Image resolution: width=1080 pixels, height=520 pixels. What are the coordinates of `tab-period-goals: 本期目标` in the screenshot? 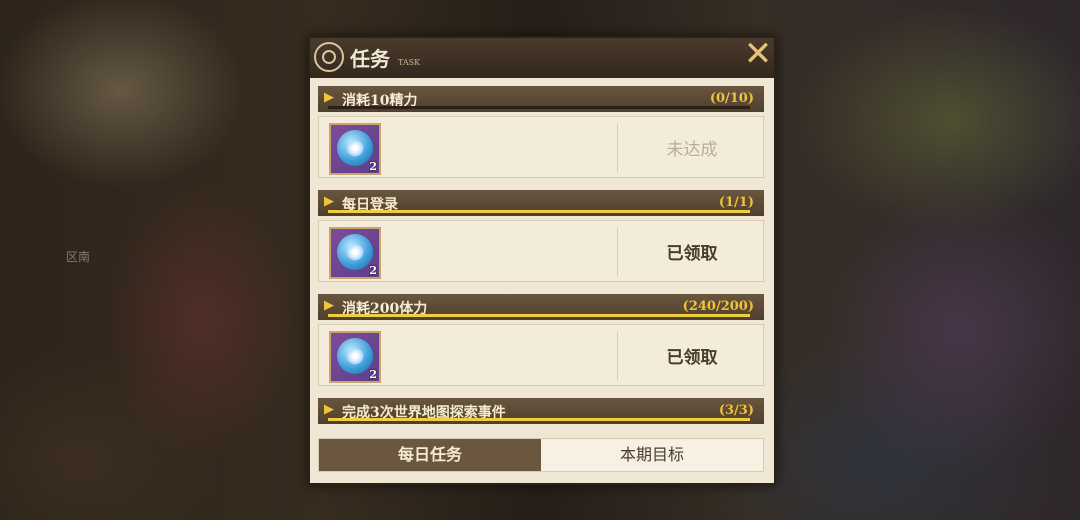 It's located at (652, 455).